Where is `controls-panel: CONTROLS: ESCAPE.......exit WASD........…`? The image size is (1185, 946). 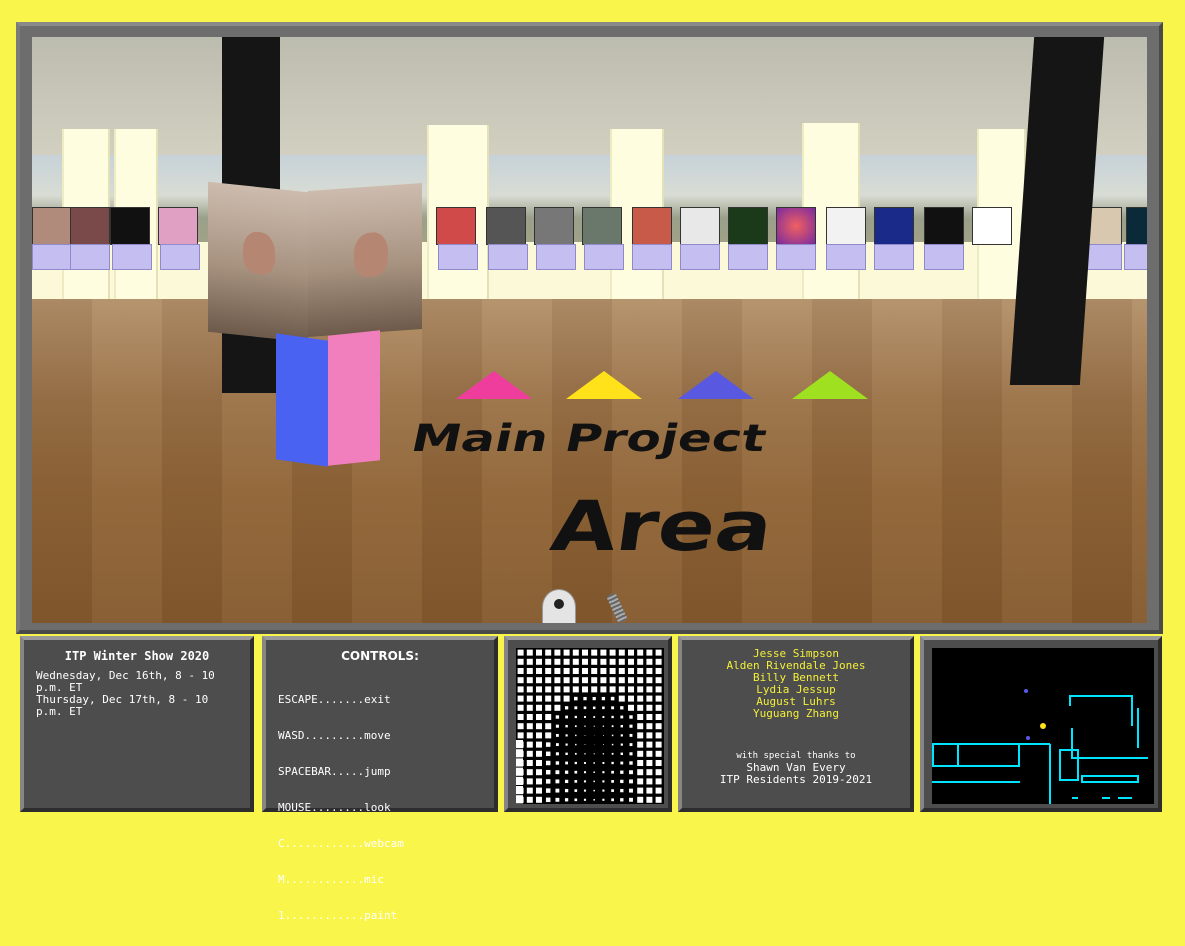 controls-panel: CONTROLS: ESCAPE.......exit WASD........… is located at coordinates (380, 779).